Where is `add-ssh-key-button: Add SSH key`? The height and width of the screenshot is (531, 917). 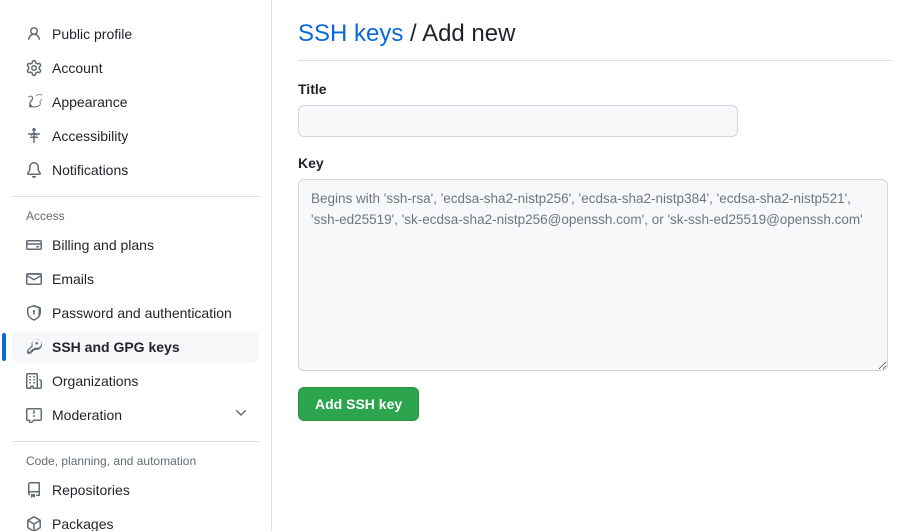
add-ssh-key-button: Add SSH key is located at coordinates (359, 404).